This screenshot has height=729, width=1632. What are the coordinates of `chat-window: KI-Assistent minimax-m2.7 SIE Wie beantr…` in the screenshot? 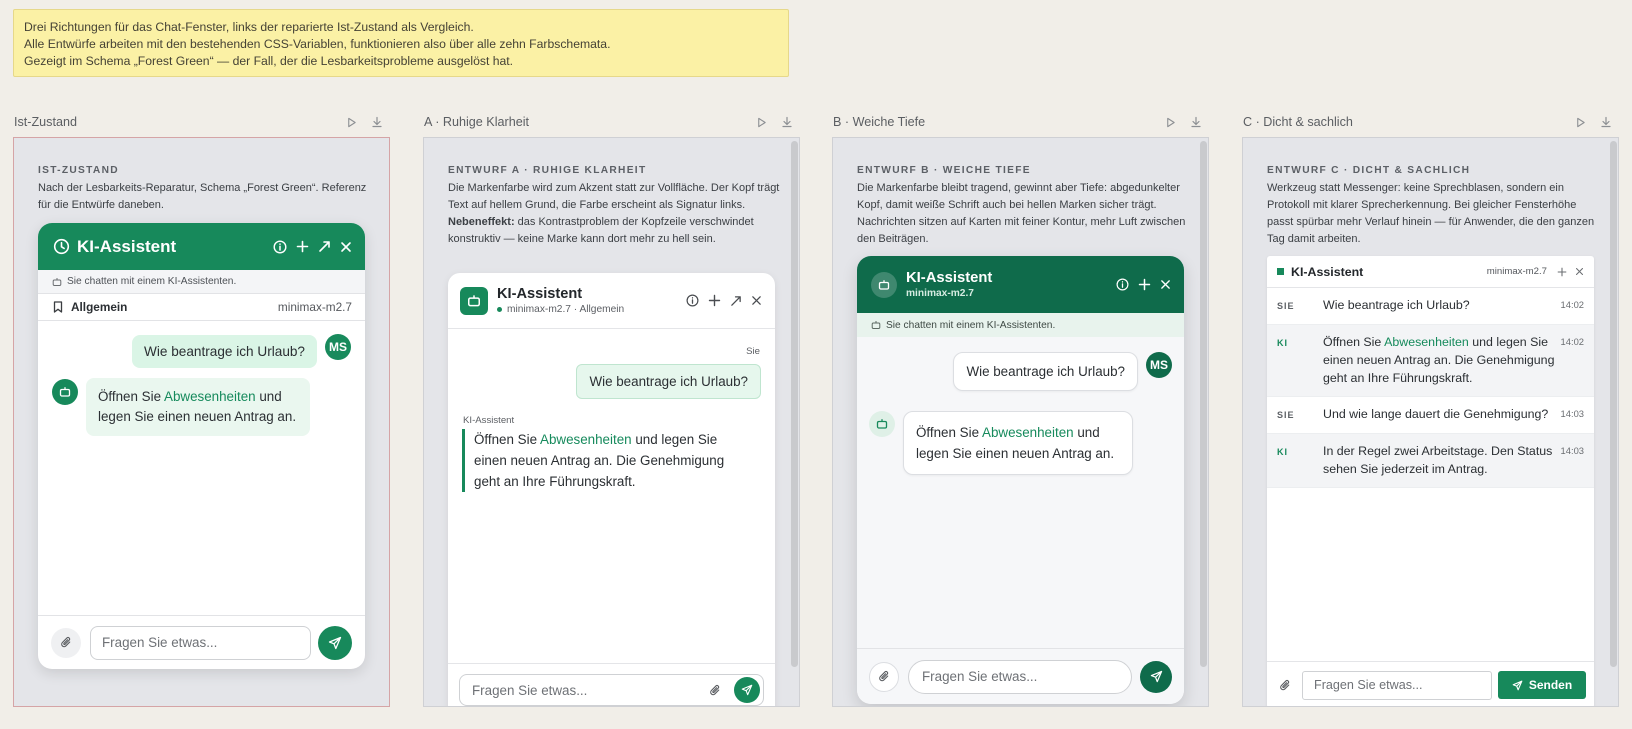 It's located at (1430, 481).